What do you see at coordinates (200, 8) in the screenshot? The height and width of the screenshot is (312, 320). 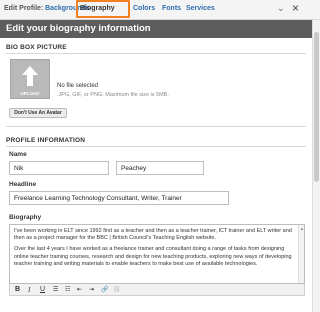 I see `tab-services: Services` at bounding box center [200, 8].